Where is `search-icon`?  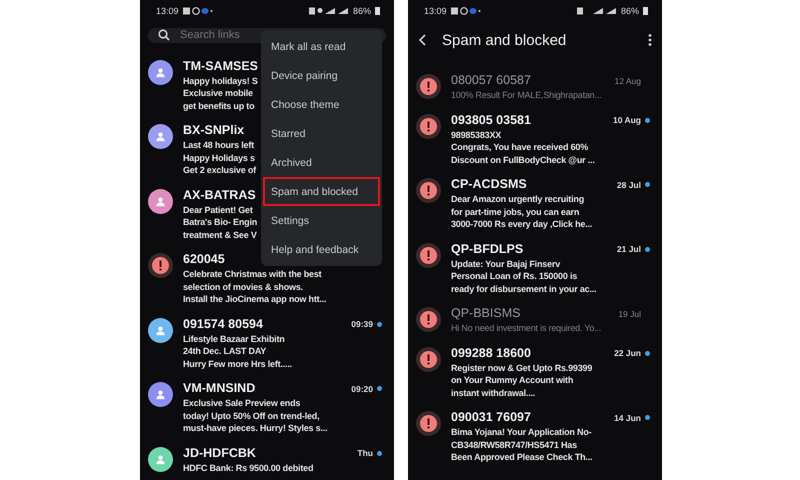
search-icon is located at coordinates (164, 35).